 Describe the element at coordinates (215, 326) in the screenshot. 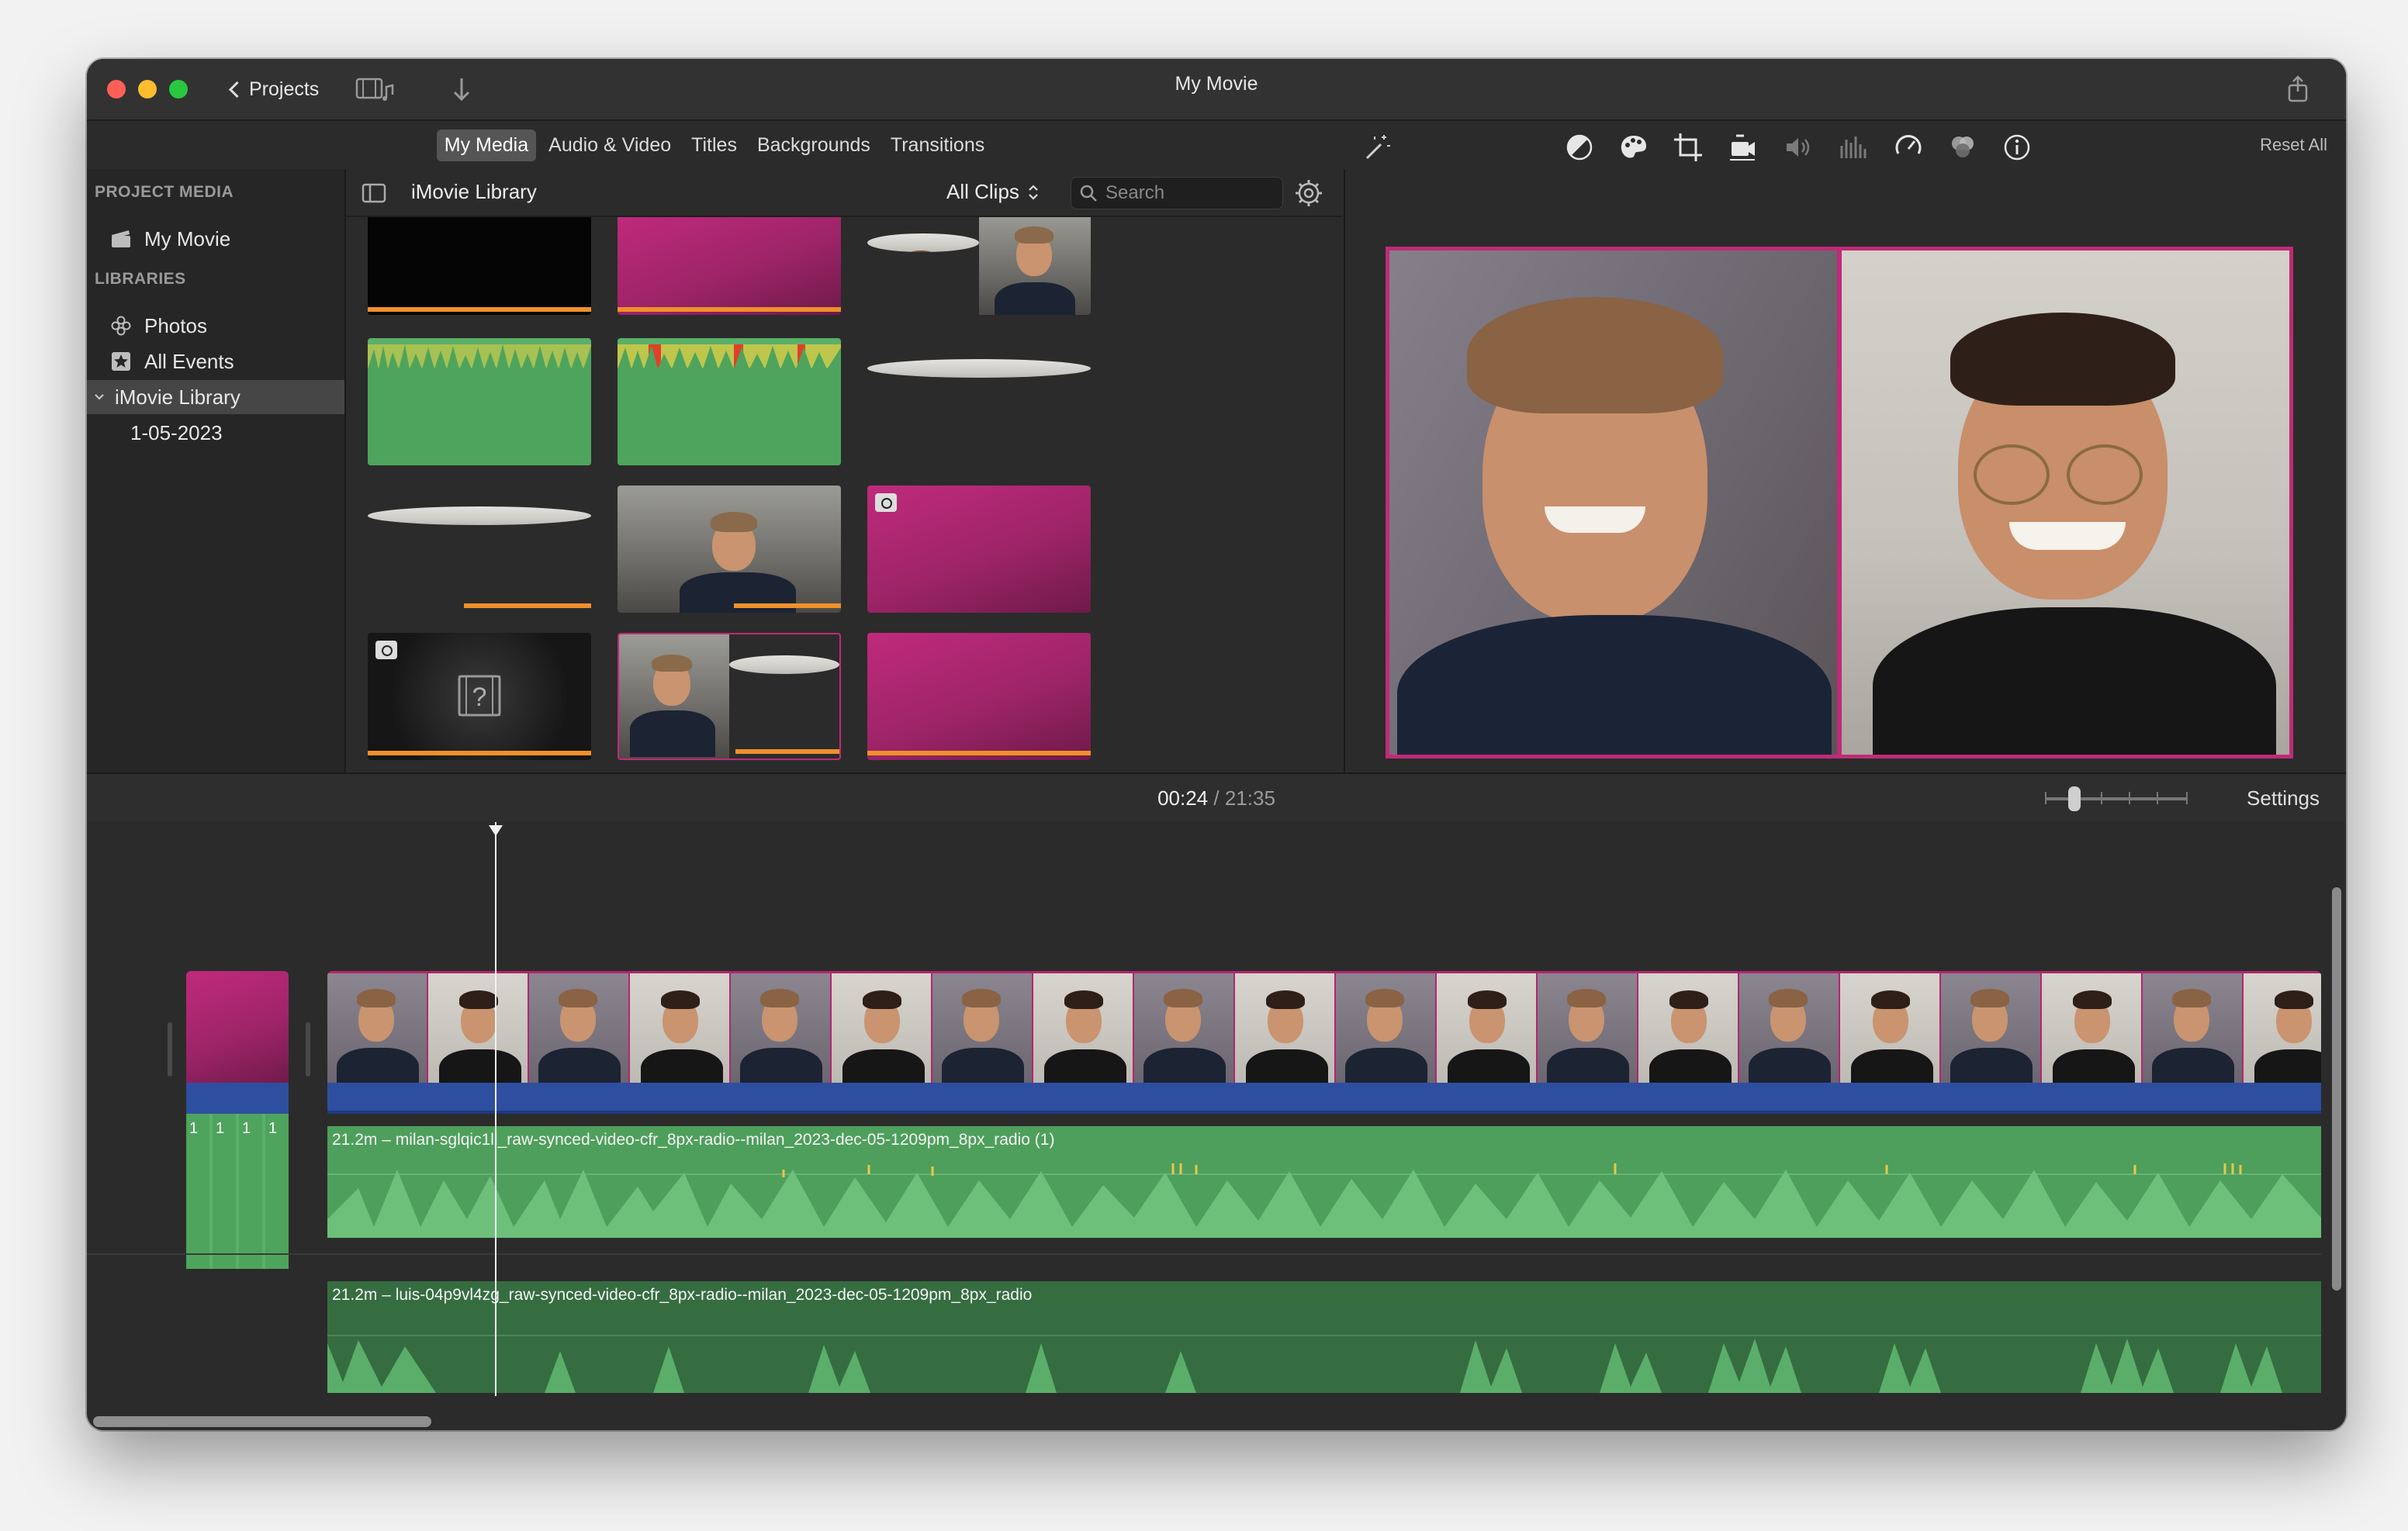

I see `sidebar-item-photos: Photos` at that location.